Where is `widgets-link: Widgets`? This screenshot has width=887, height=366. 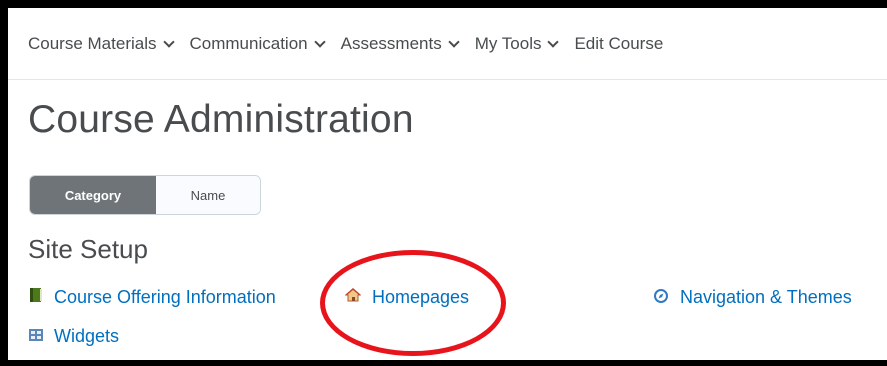 widgets-link: Widgets is located at coordinates (74, 336).